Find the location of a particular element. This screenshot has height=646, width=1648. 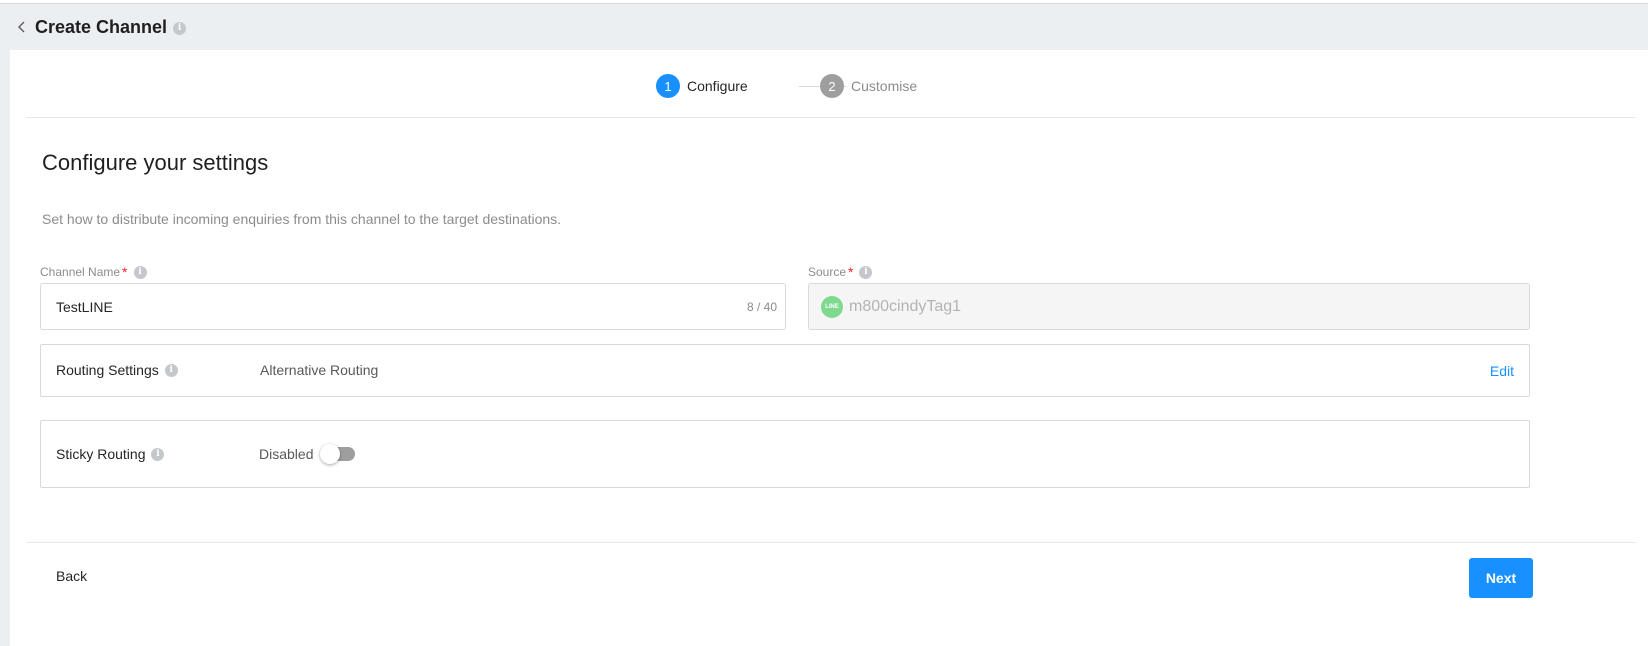

back-chevron-icon is located at coordinates (22, 27).